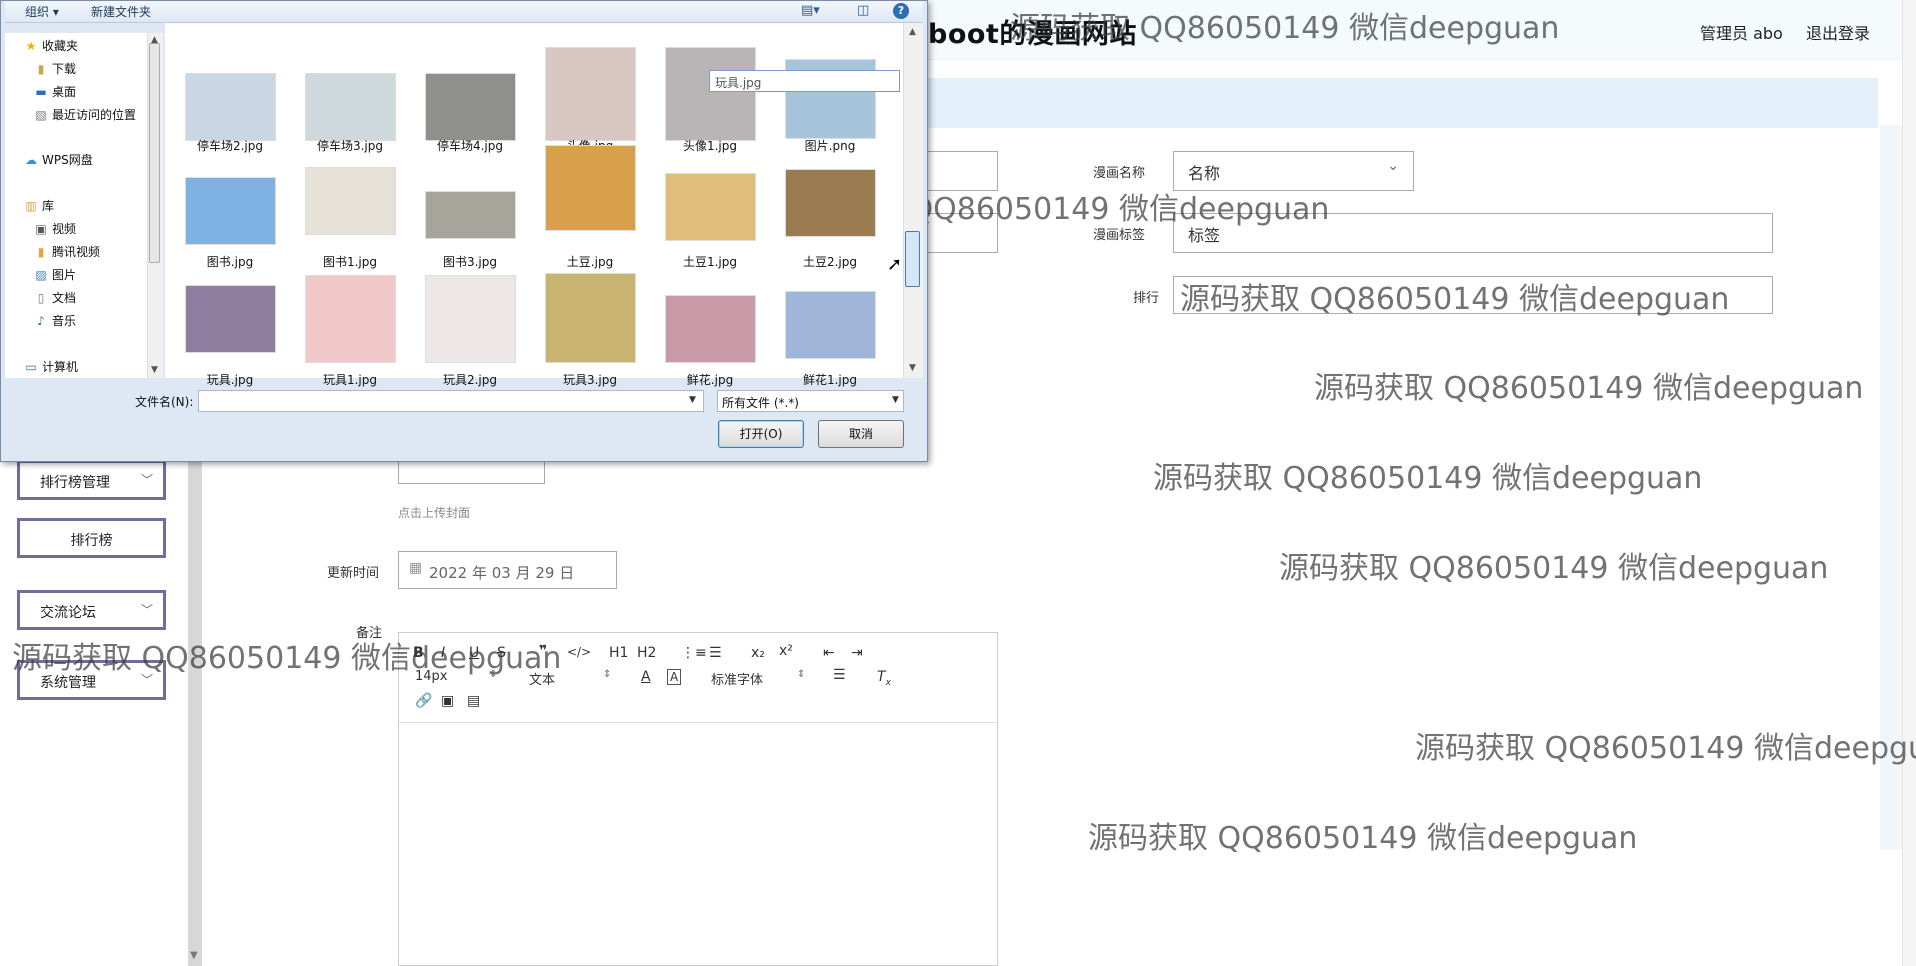  What do you see at coordinates (347, 329) in the screenshot?
I see `file-item: 玩具1.jpg` at bounding box center [347, 329].